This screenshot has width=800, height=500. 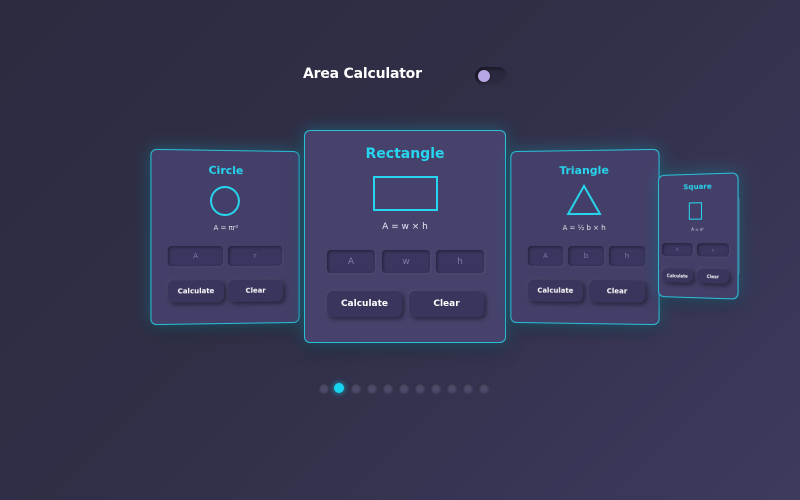 What do you see at coordinates (405, 154) in the screenshot?
I see `card-title: Rectangle` at bounding box center [405, 154].